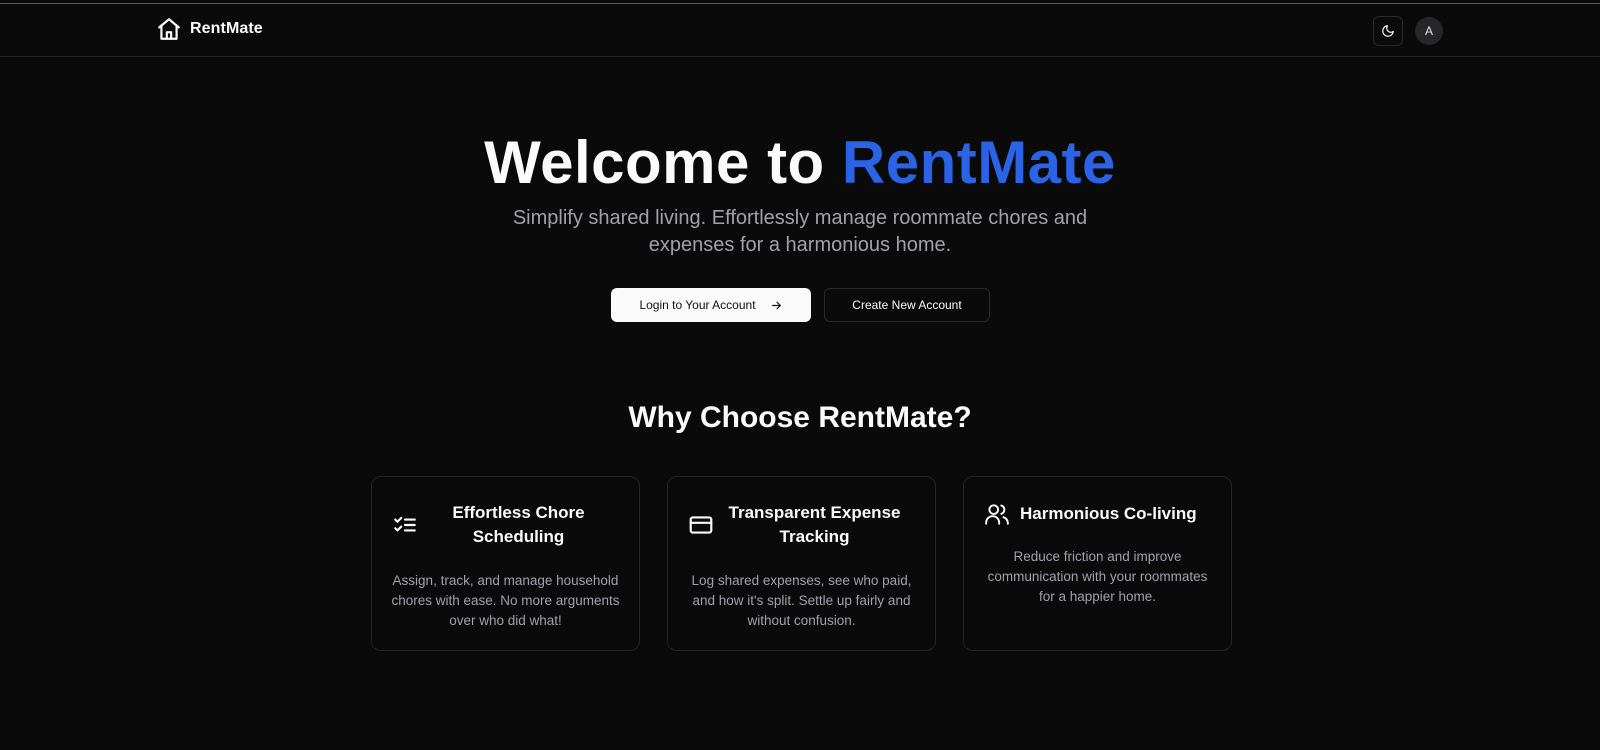  I want to click on user-avatar: A, so click(1429, 31).